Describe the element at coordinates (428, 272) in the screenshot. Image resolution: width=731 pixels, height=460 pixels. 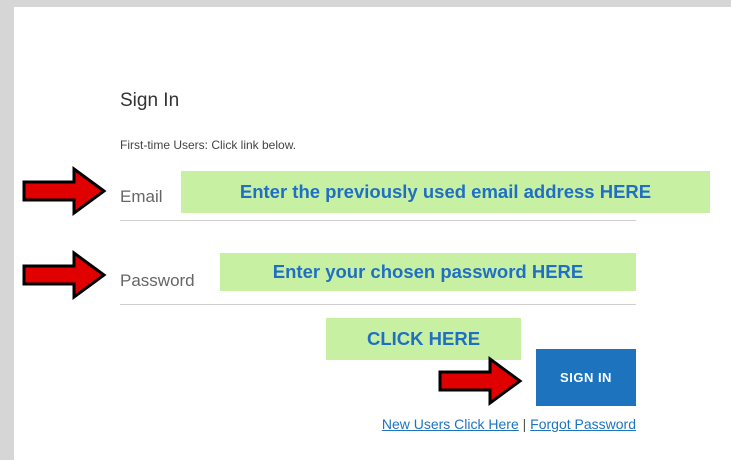
I see `password-instruction-callout: Enter your chosen password HERE` at that location.